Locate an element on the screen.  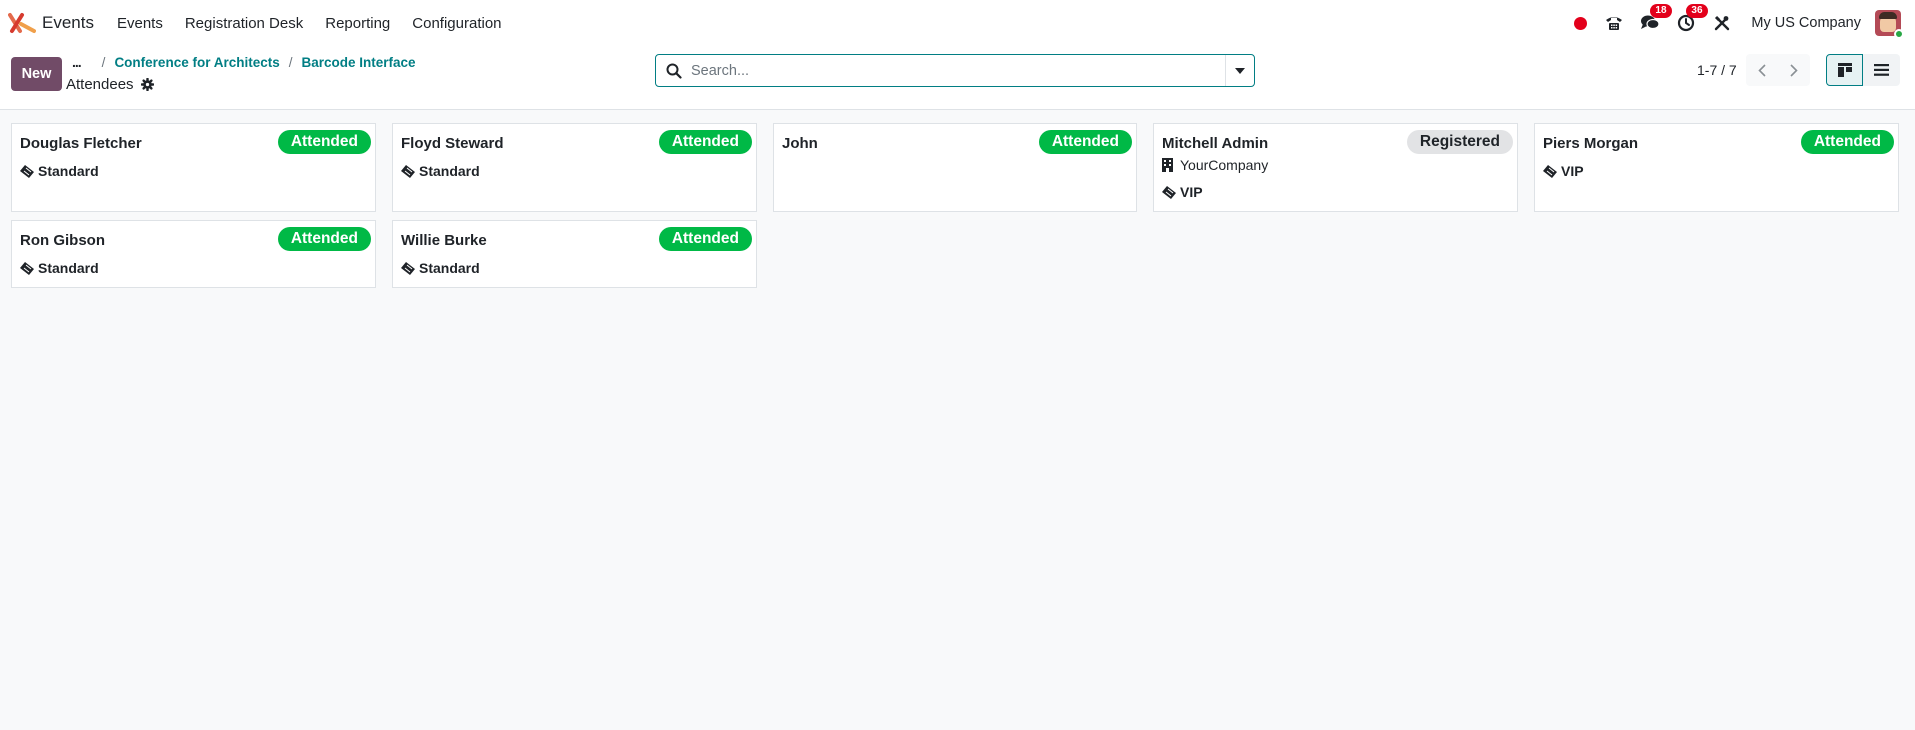
recording-indicator-icon is located at coordinates (1581, 23).